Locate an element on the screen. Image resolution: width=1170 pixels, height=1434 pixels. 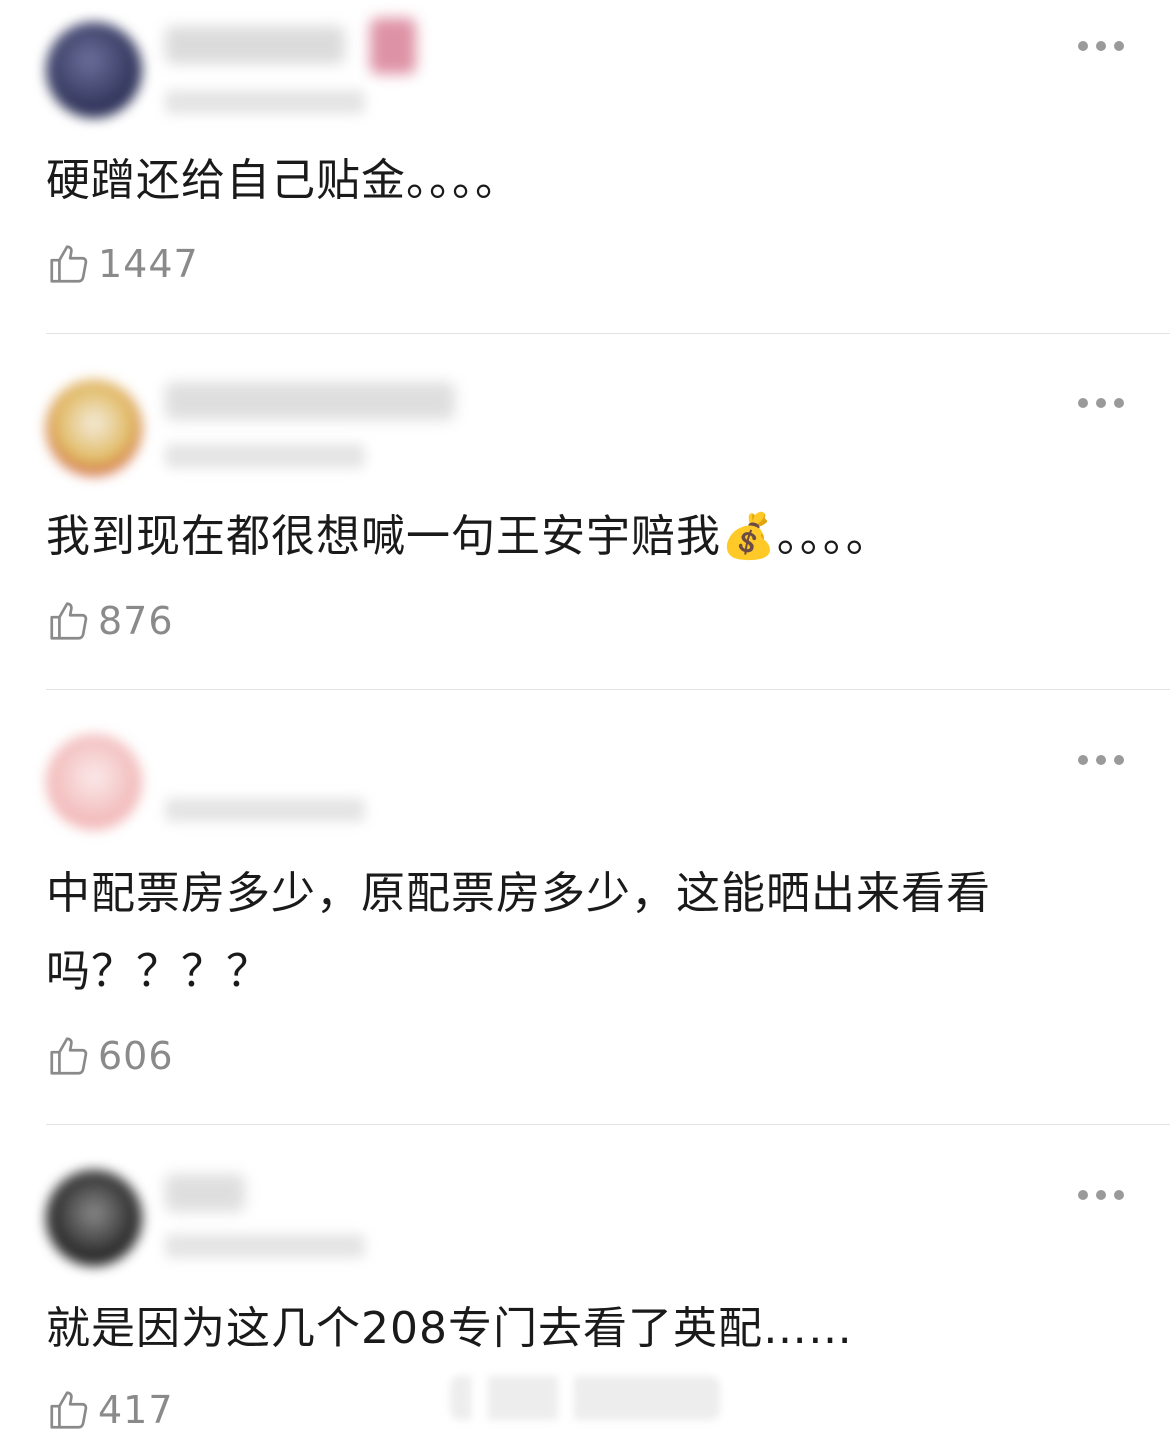
comment-text: 我到现在都很想喊一句王安宇赔我💰。。。。 is located at coordinates (468, 536).